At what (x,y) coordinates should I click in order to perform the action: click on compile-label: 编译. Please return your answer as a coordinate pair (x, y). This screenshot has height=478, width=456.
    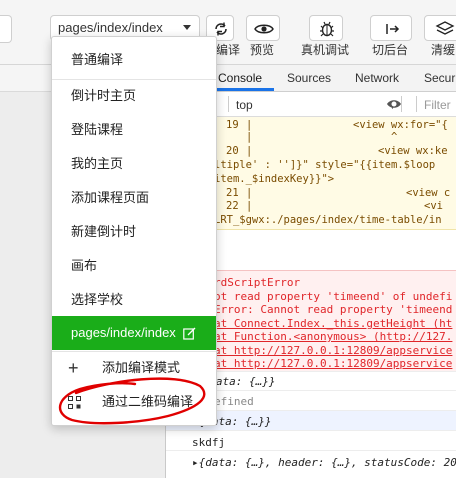
    Looking at the image, I should click on (228, 50).